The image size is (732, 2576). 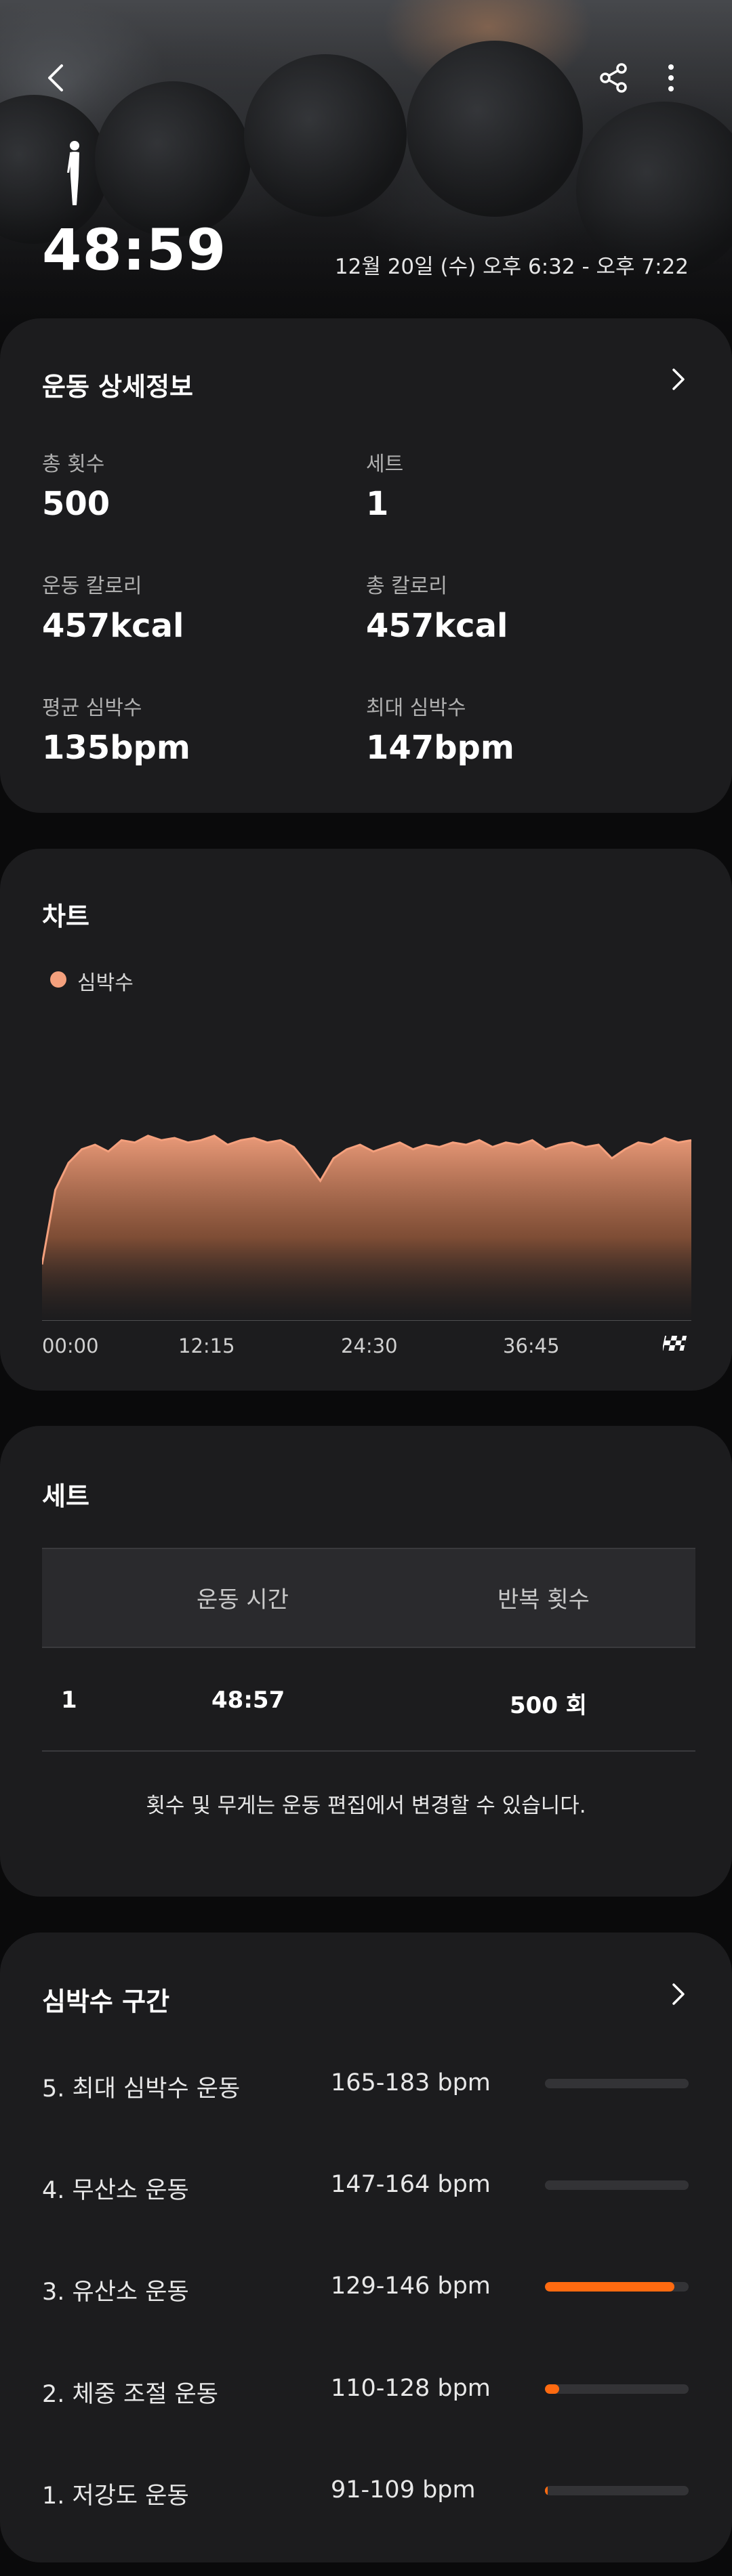 I want to click on details-chevron-button, so click(x=678, y=379).